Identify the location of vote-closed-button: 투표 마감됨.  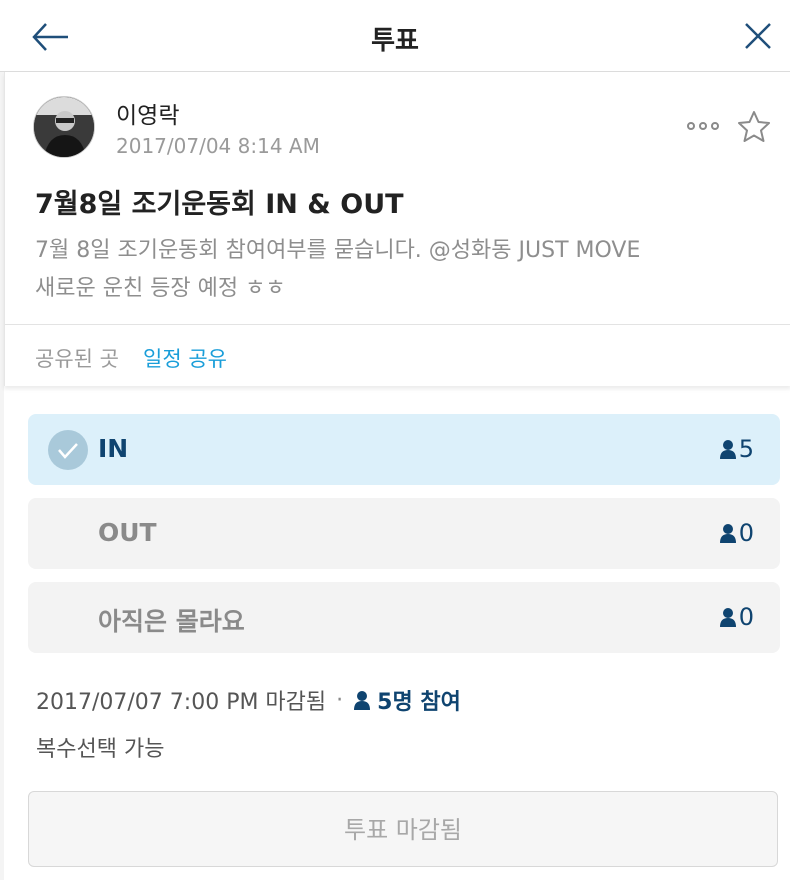
(403, 829).